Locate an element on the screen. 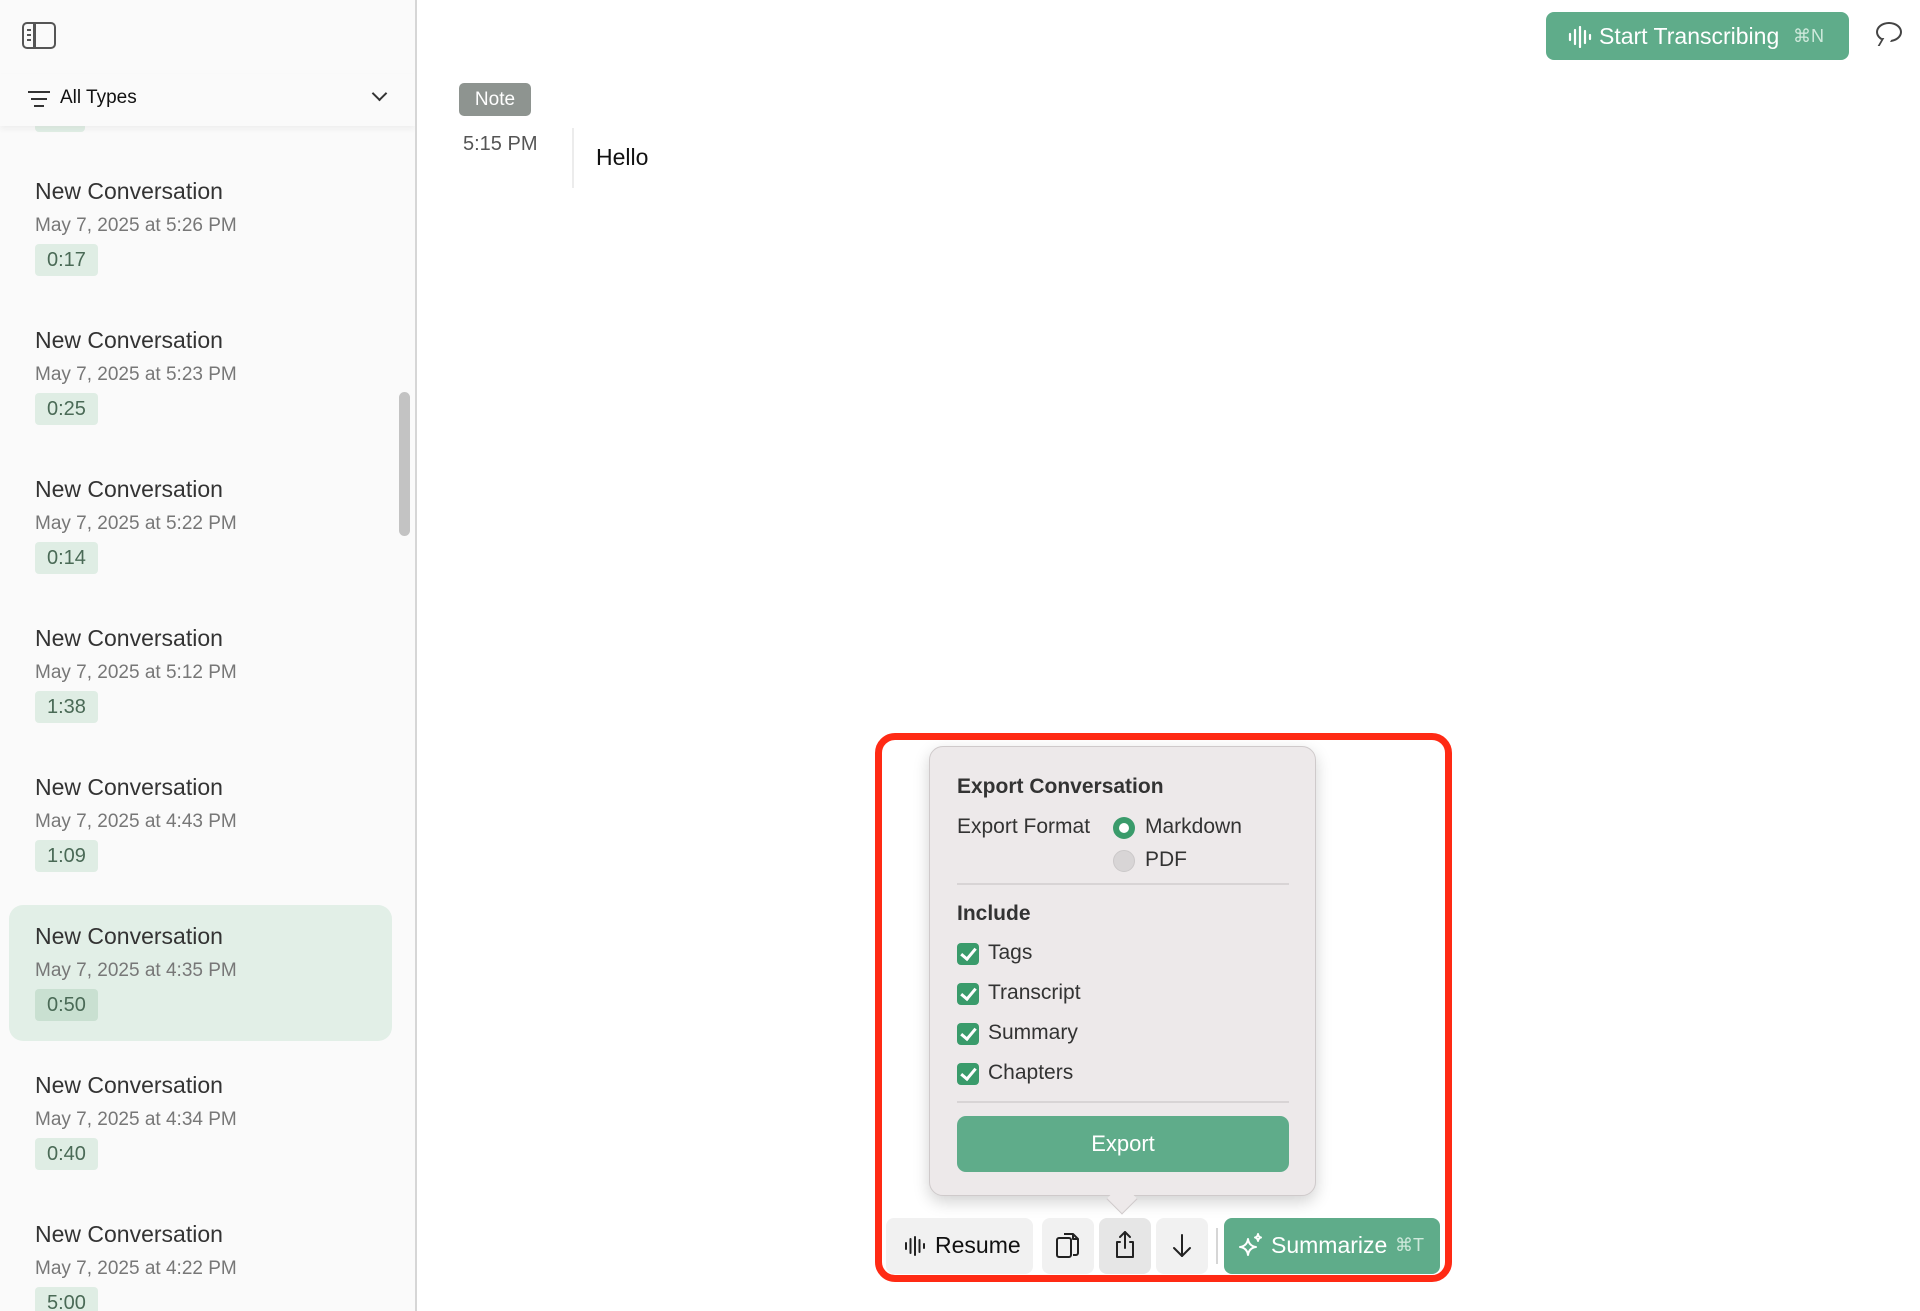  format-radio-markdown is located at coordinates (1124, 828).